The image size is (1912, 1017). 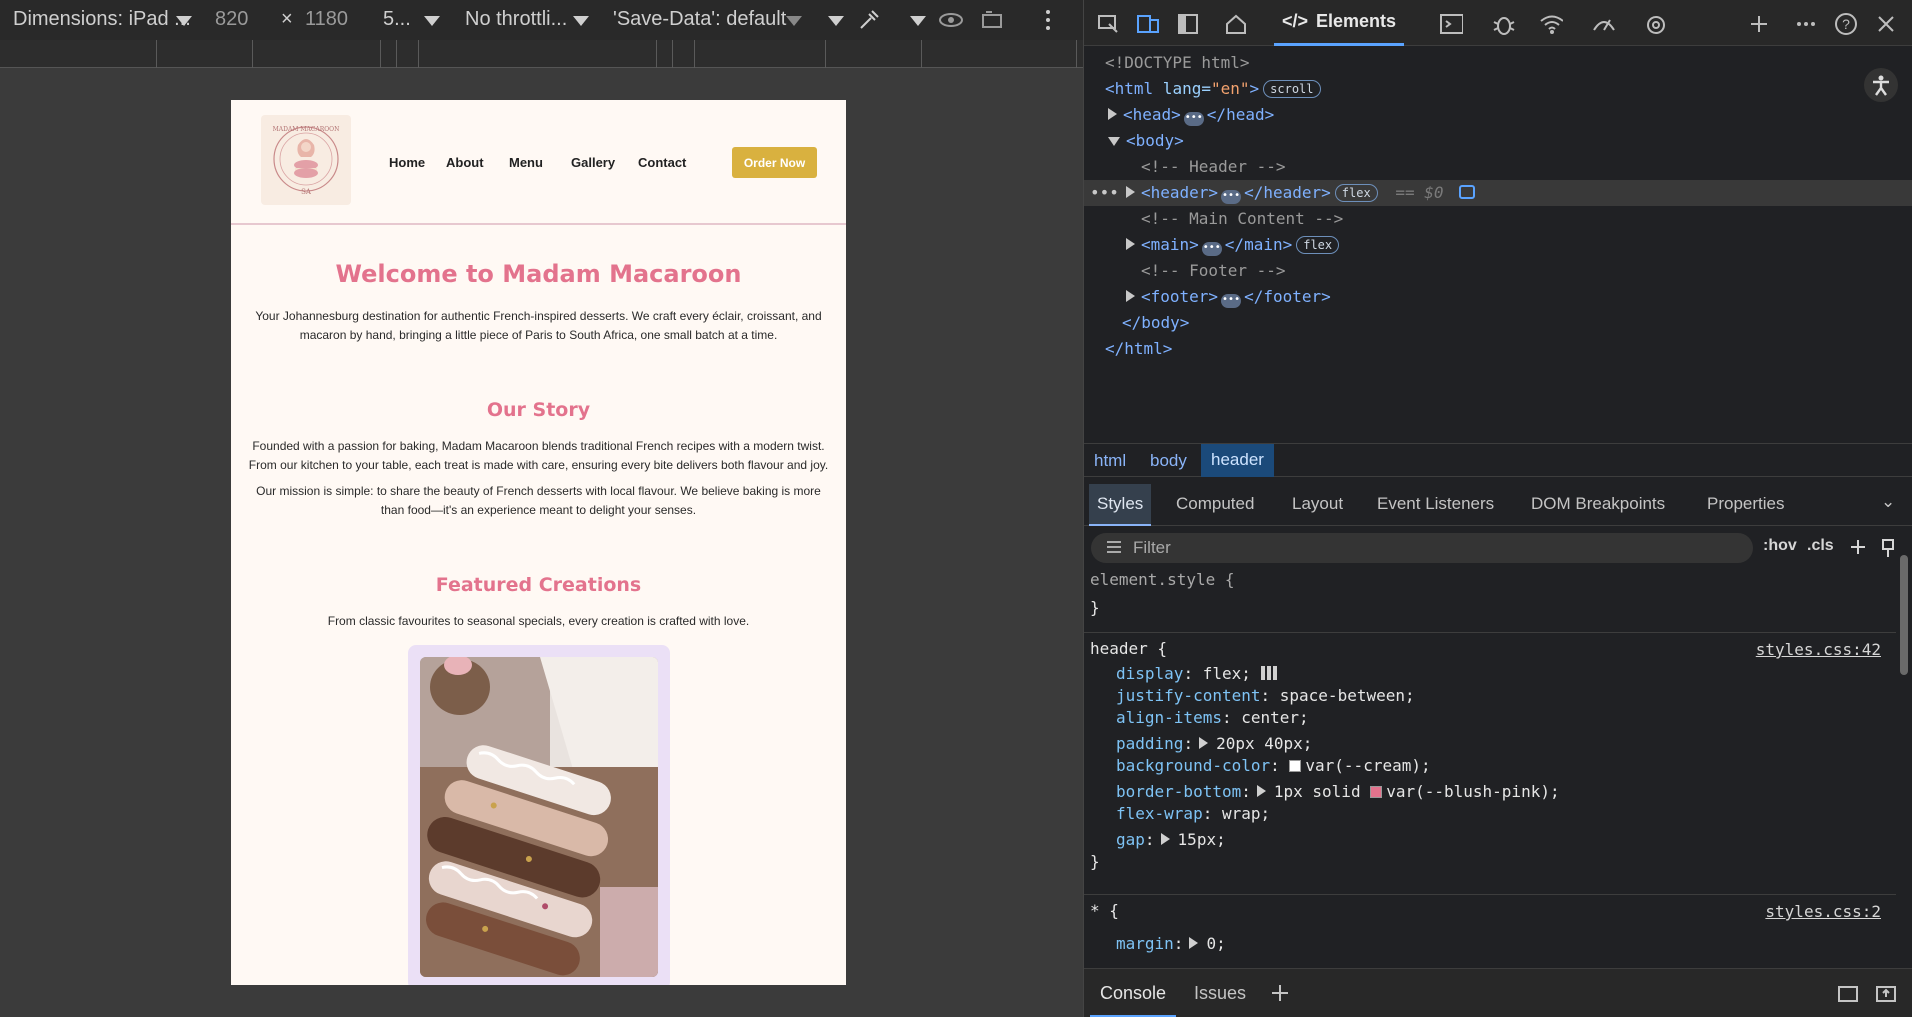 I want to click on eyedropper-icon, so click(x=869, y=20).